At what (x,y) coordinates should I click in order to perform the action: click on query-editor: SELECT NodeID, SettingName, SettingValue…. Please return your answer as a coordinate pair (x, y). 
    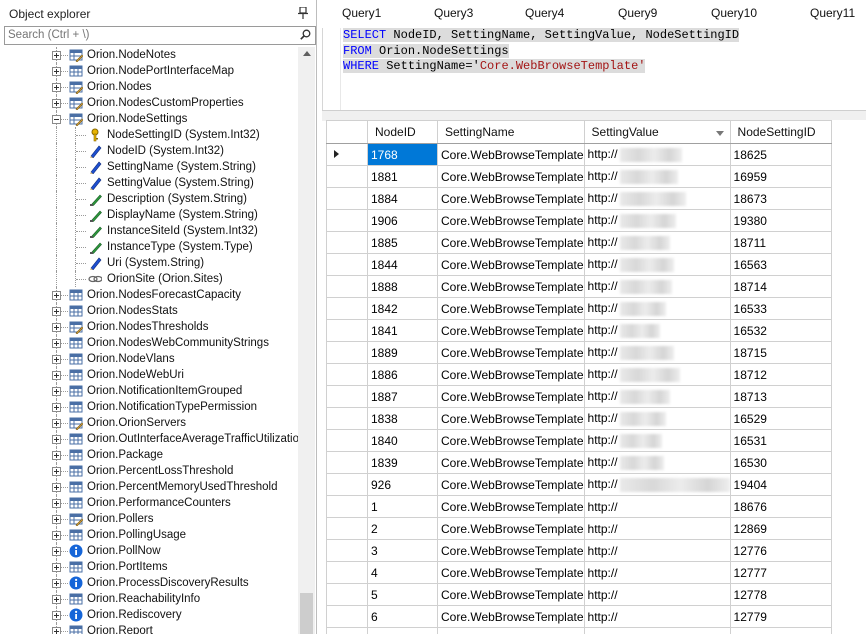
    Looking at the image, I should click on (594, 69).